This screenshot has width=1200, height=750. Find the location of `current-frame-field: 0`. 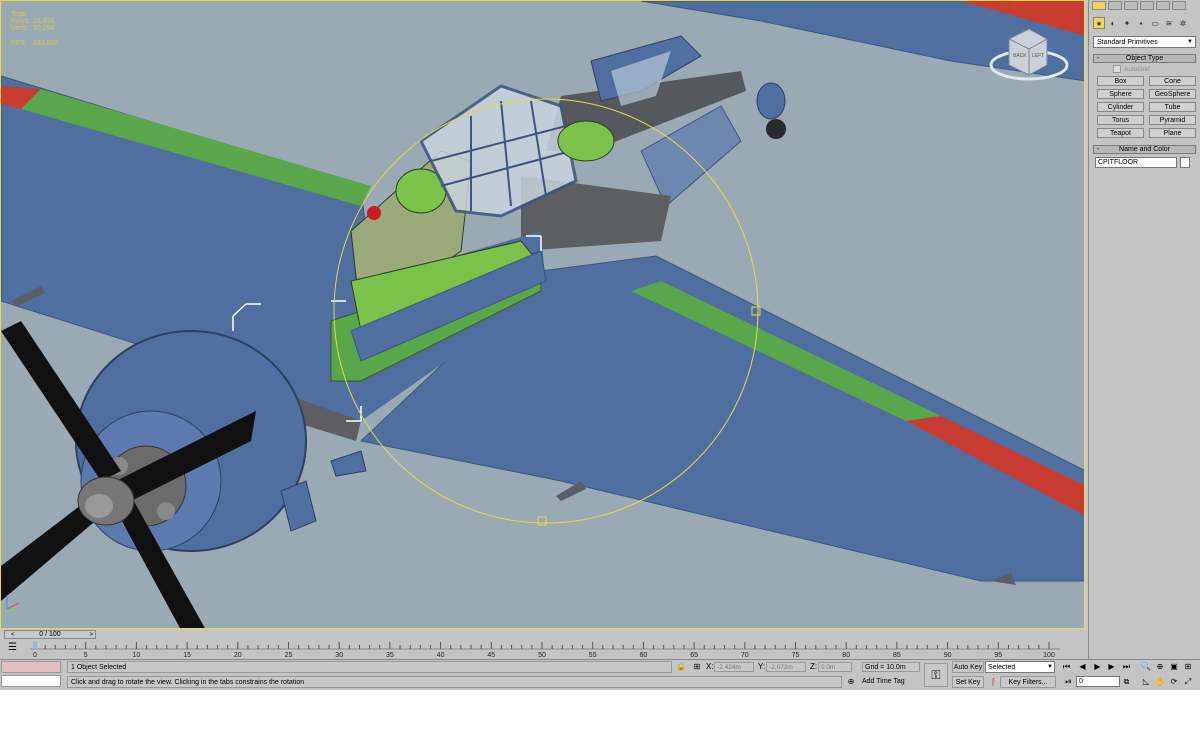

current-frame-field: 0 is located at coordinates (1098, 681).